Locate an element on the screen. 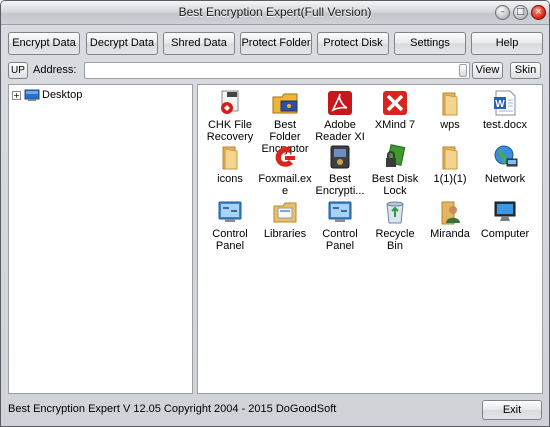  disk-lock-icon is located at coordinates (396, 155).